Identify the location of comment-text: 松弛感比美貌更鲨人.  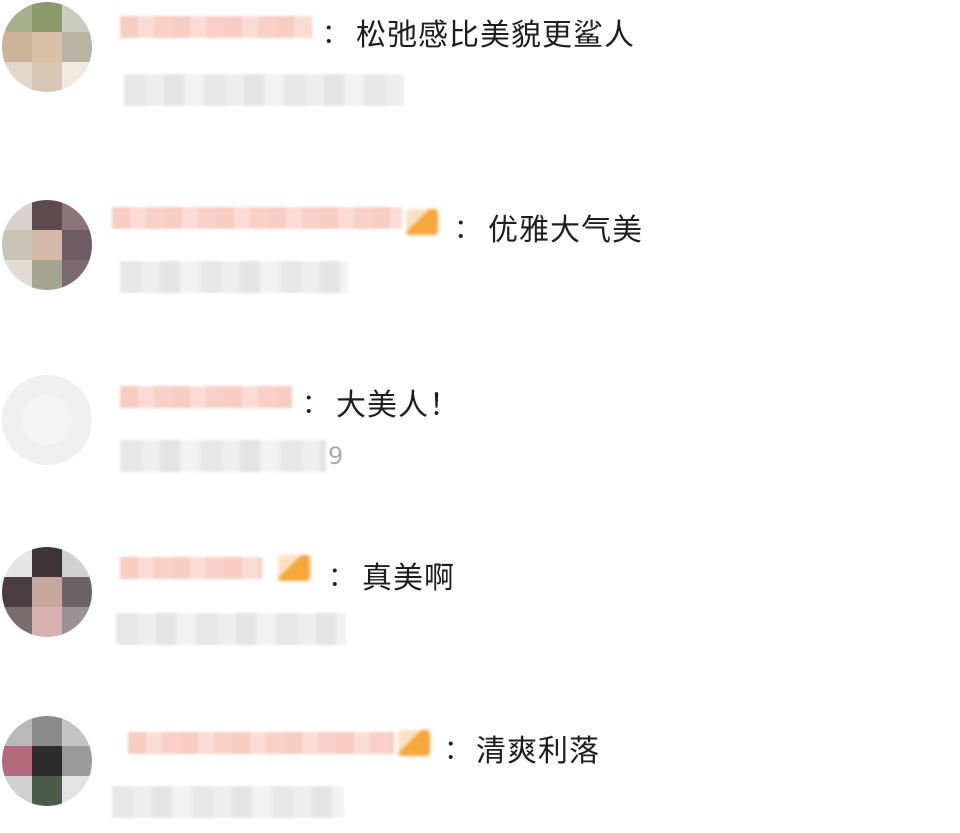
(495, 35).